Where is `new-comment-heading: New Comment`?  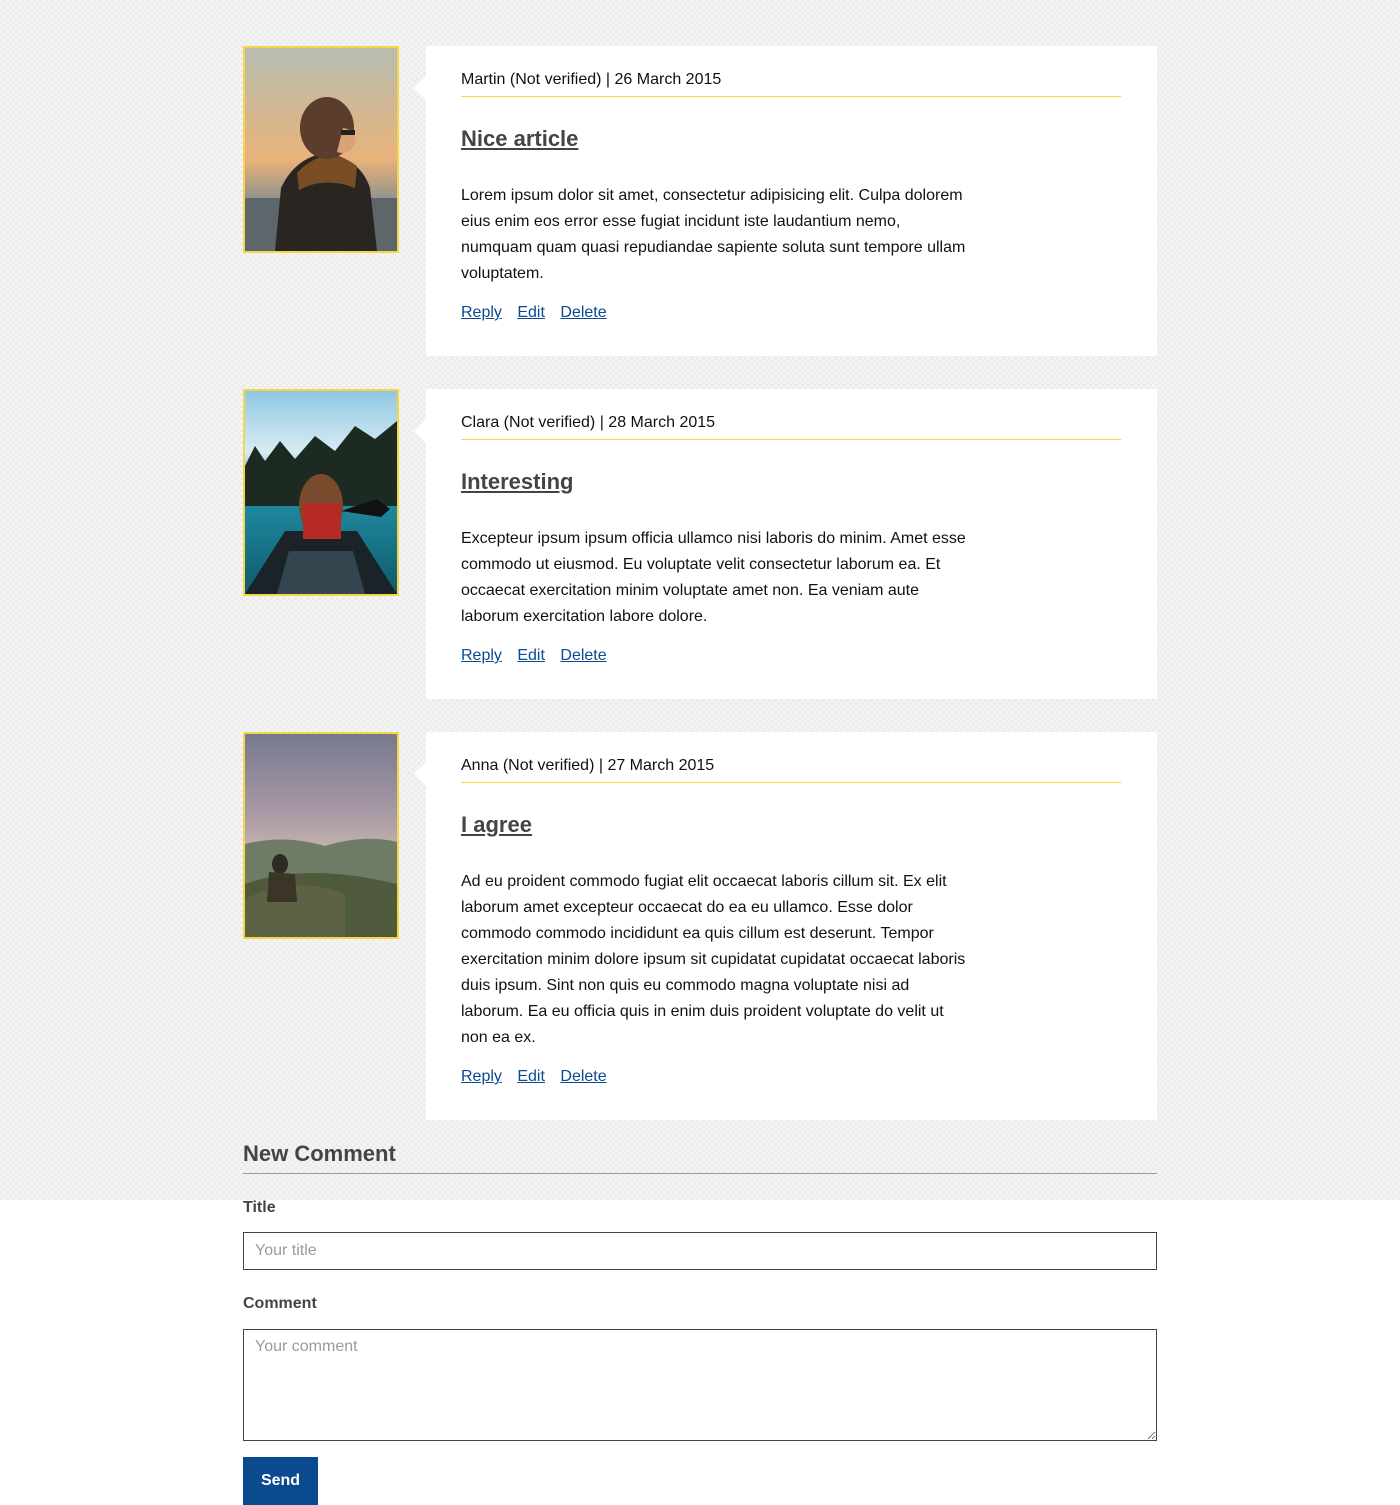 new-comment-heading: New Comment is located at coordinates (700, 1157).